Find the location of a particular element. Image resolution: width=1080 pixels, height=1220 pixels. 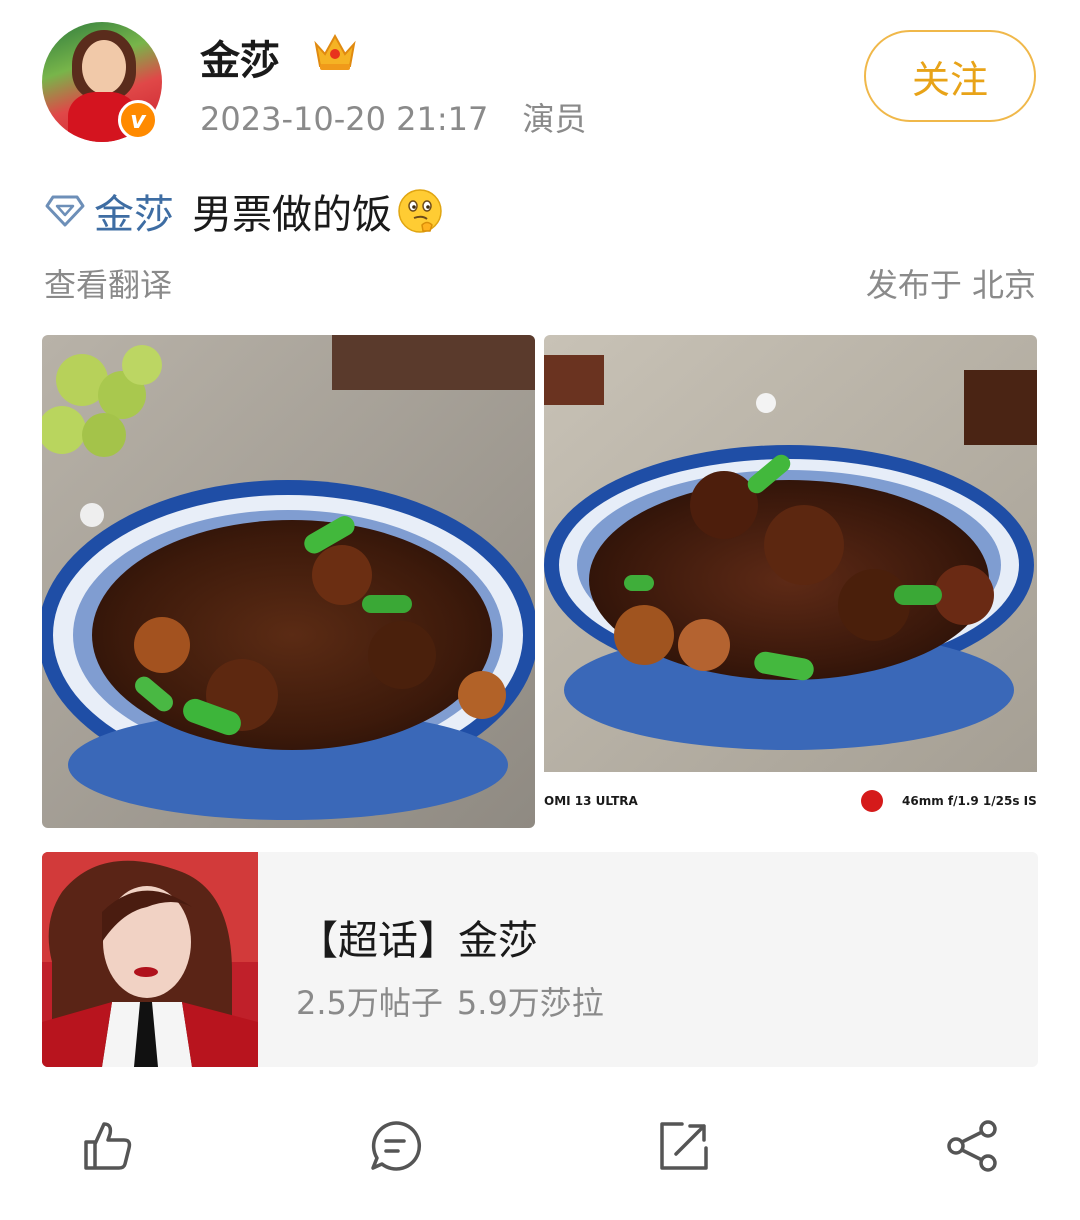

supertopic-title: 【超话】金莎 is located at coordinates (418, 941).